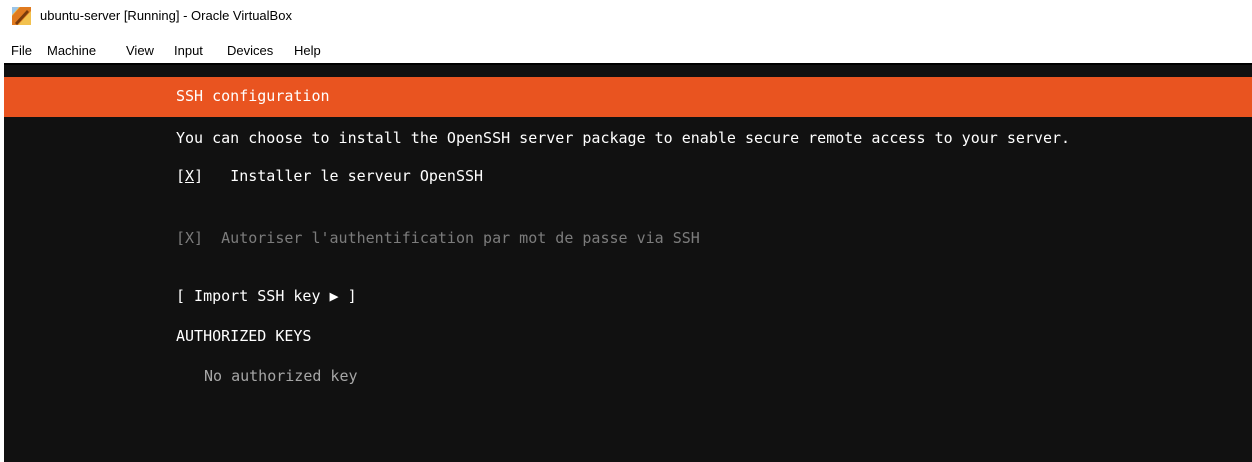  What do you see at coordinates (626, 49) in the screenshot?
I see `menu-bar: File Machine View Input Devices Help` at bounding box center [626, 49].